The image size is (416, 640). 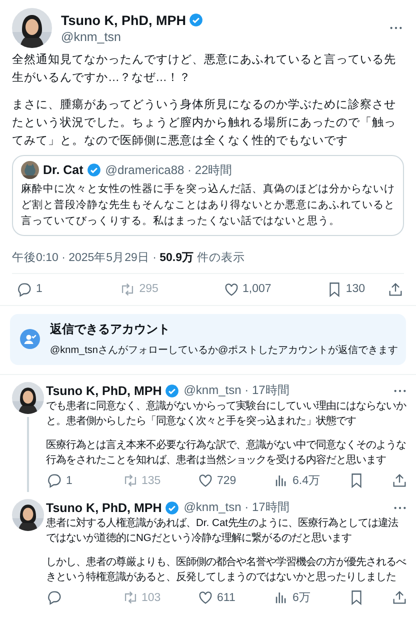 What do you see at coordinates (234, 480) in the screenshot?
I see `like-button: 729` at bounding box center [234, 480].